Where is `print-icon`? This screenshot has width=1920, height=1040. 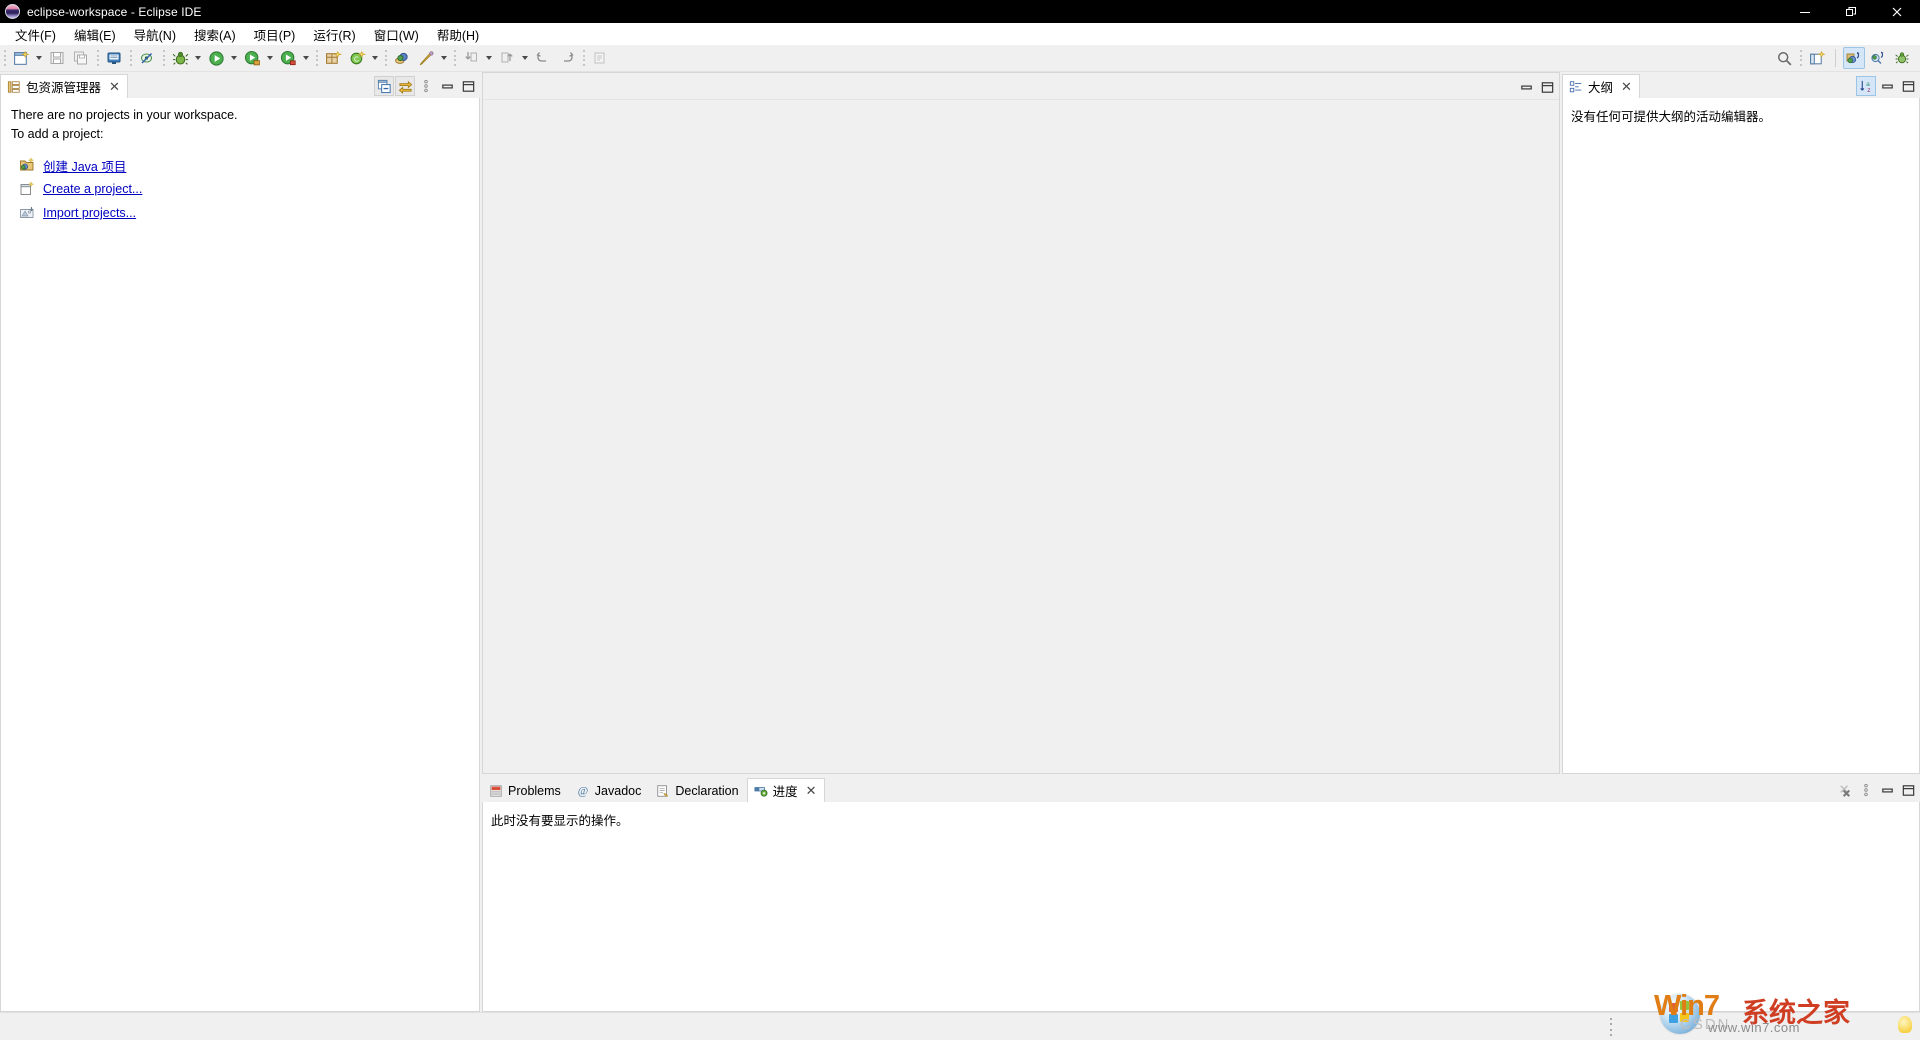
print-icon is located at coordinates (114, 58).